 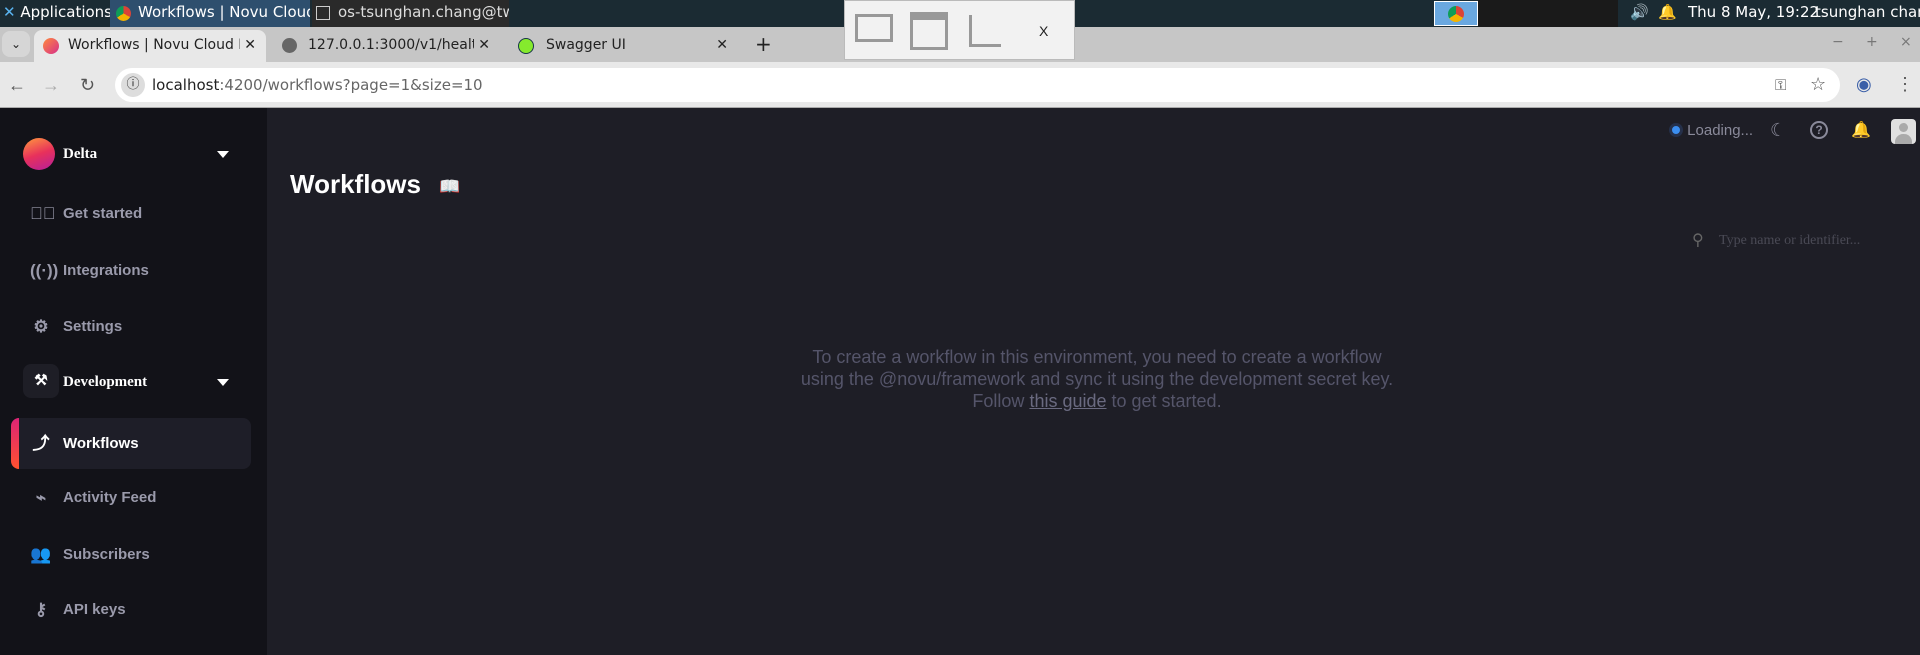 What do you see at coordinates (106, 554) in the screenshot?
I see `sidebar-item-label: Subscribers` at bounding box center [106, 554].